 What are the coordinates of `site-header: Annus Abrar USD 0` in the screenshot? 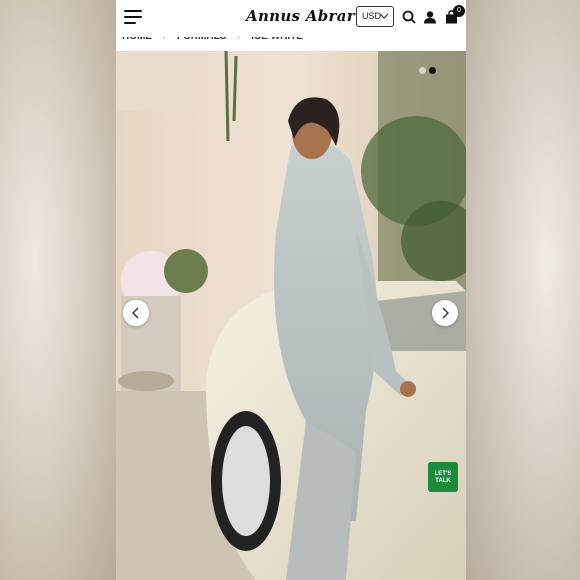 It's located at (291, 18).